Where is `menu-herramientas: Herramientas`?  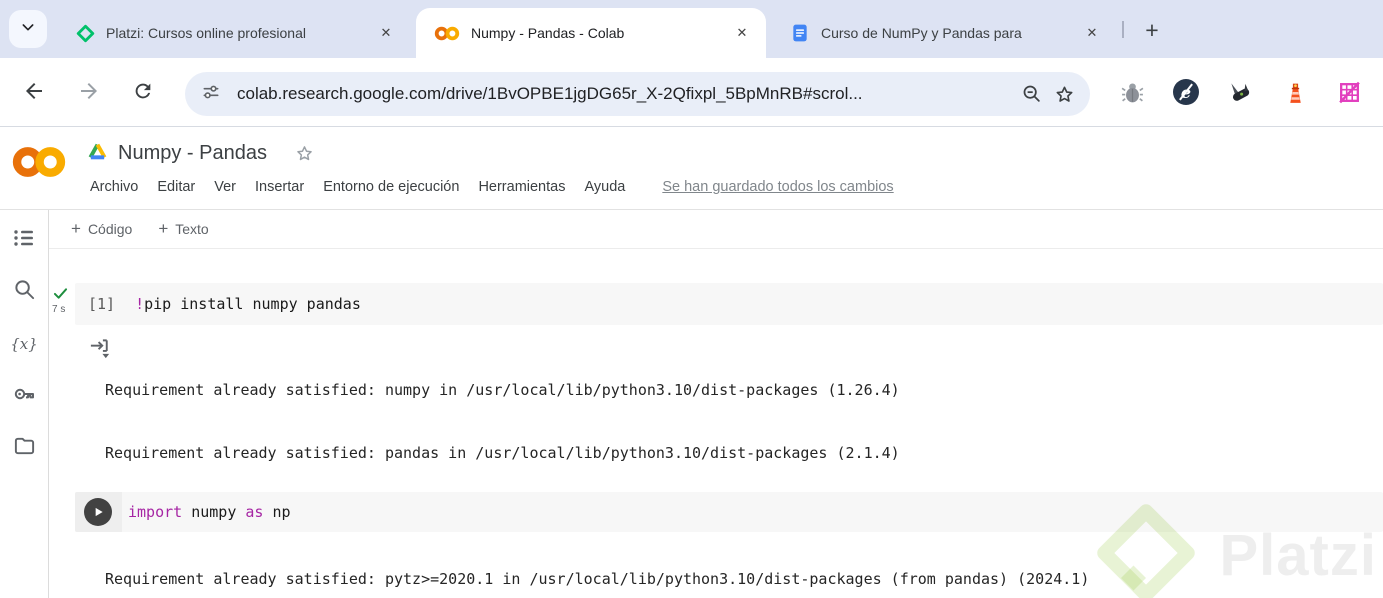
menu-herramientas: Herramientas is located at coordinates (521, 187).